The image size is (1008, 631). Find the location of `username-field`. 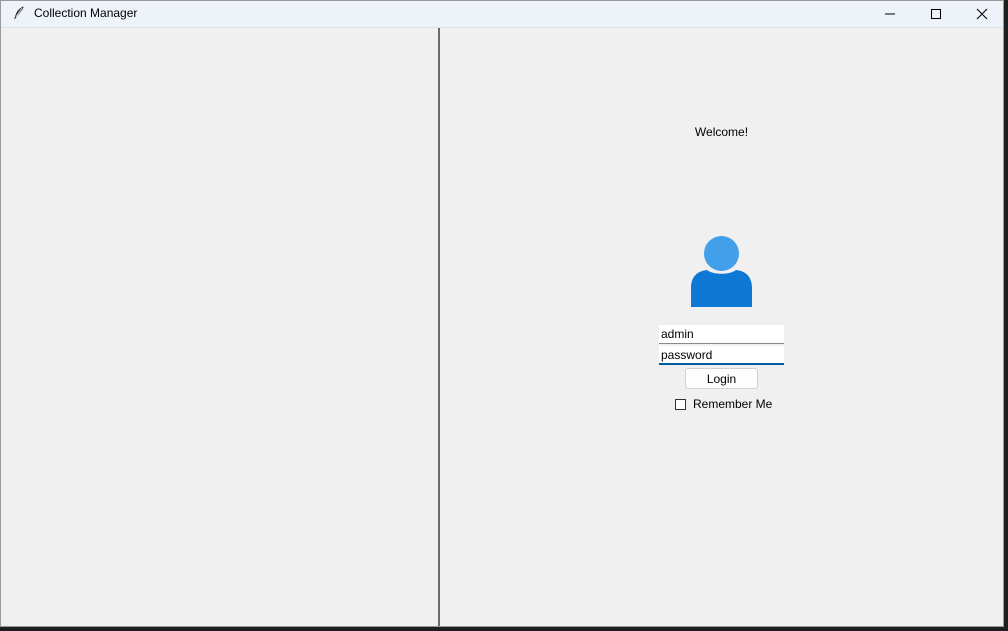

username-field is located at coordinates (721, 334).